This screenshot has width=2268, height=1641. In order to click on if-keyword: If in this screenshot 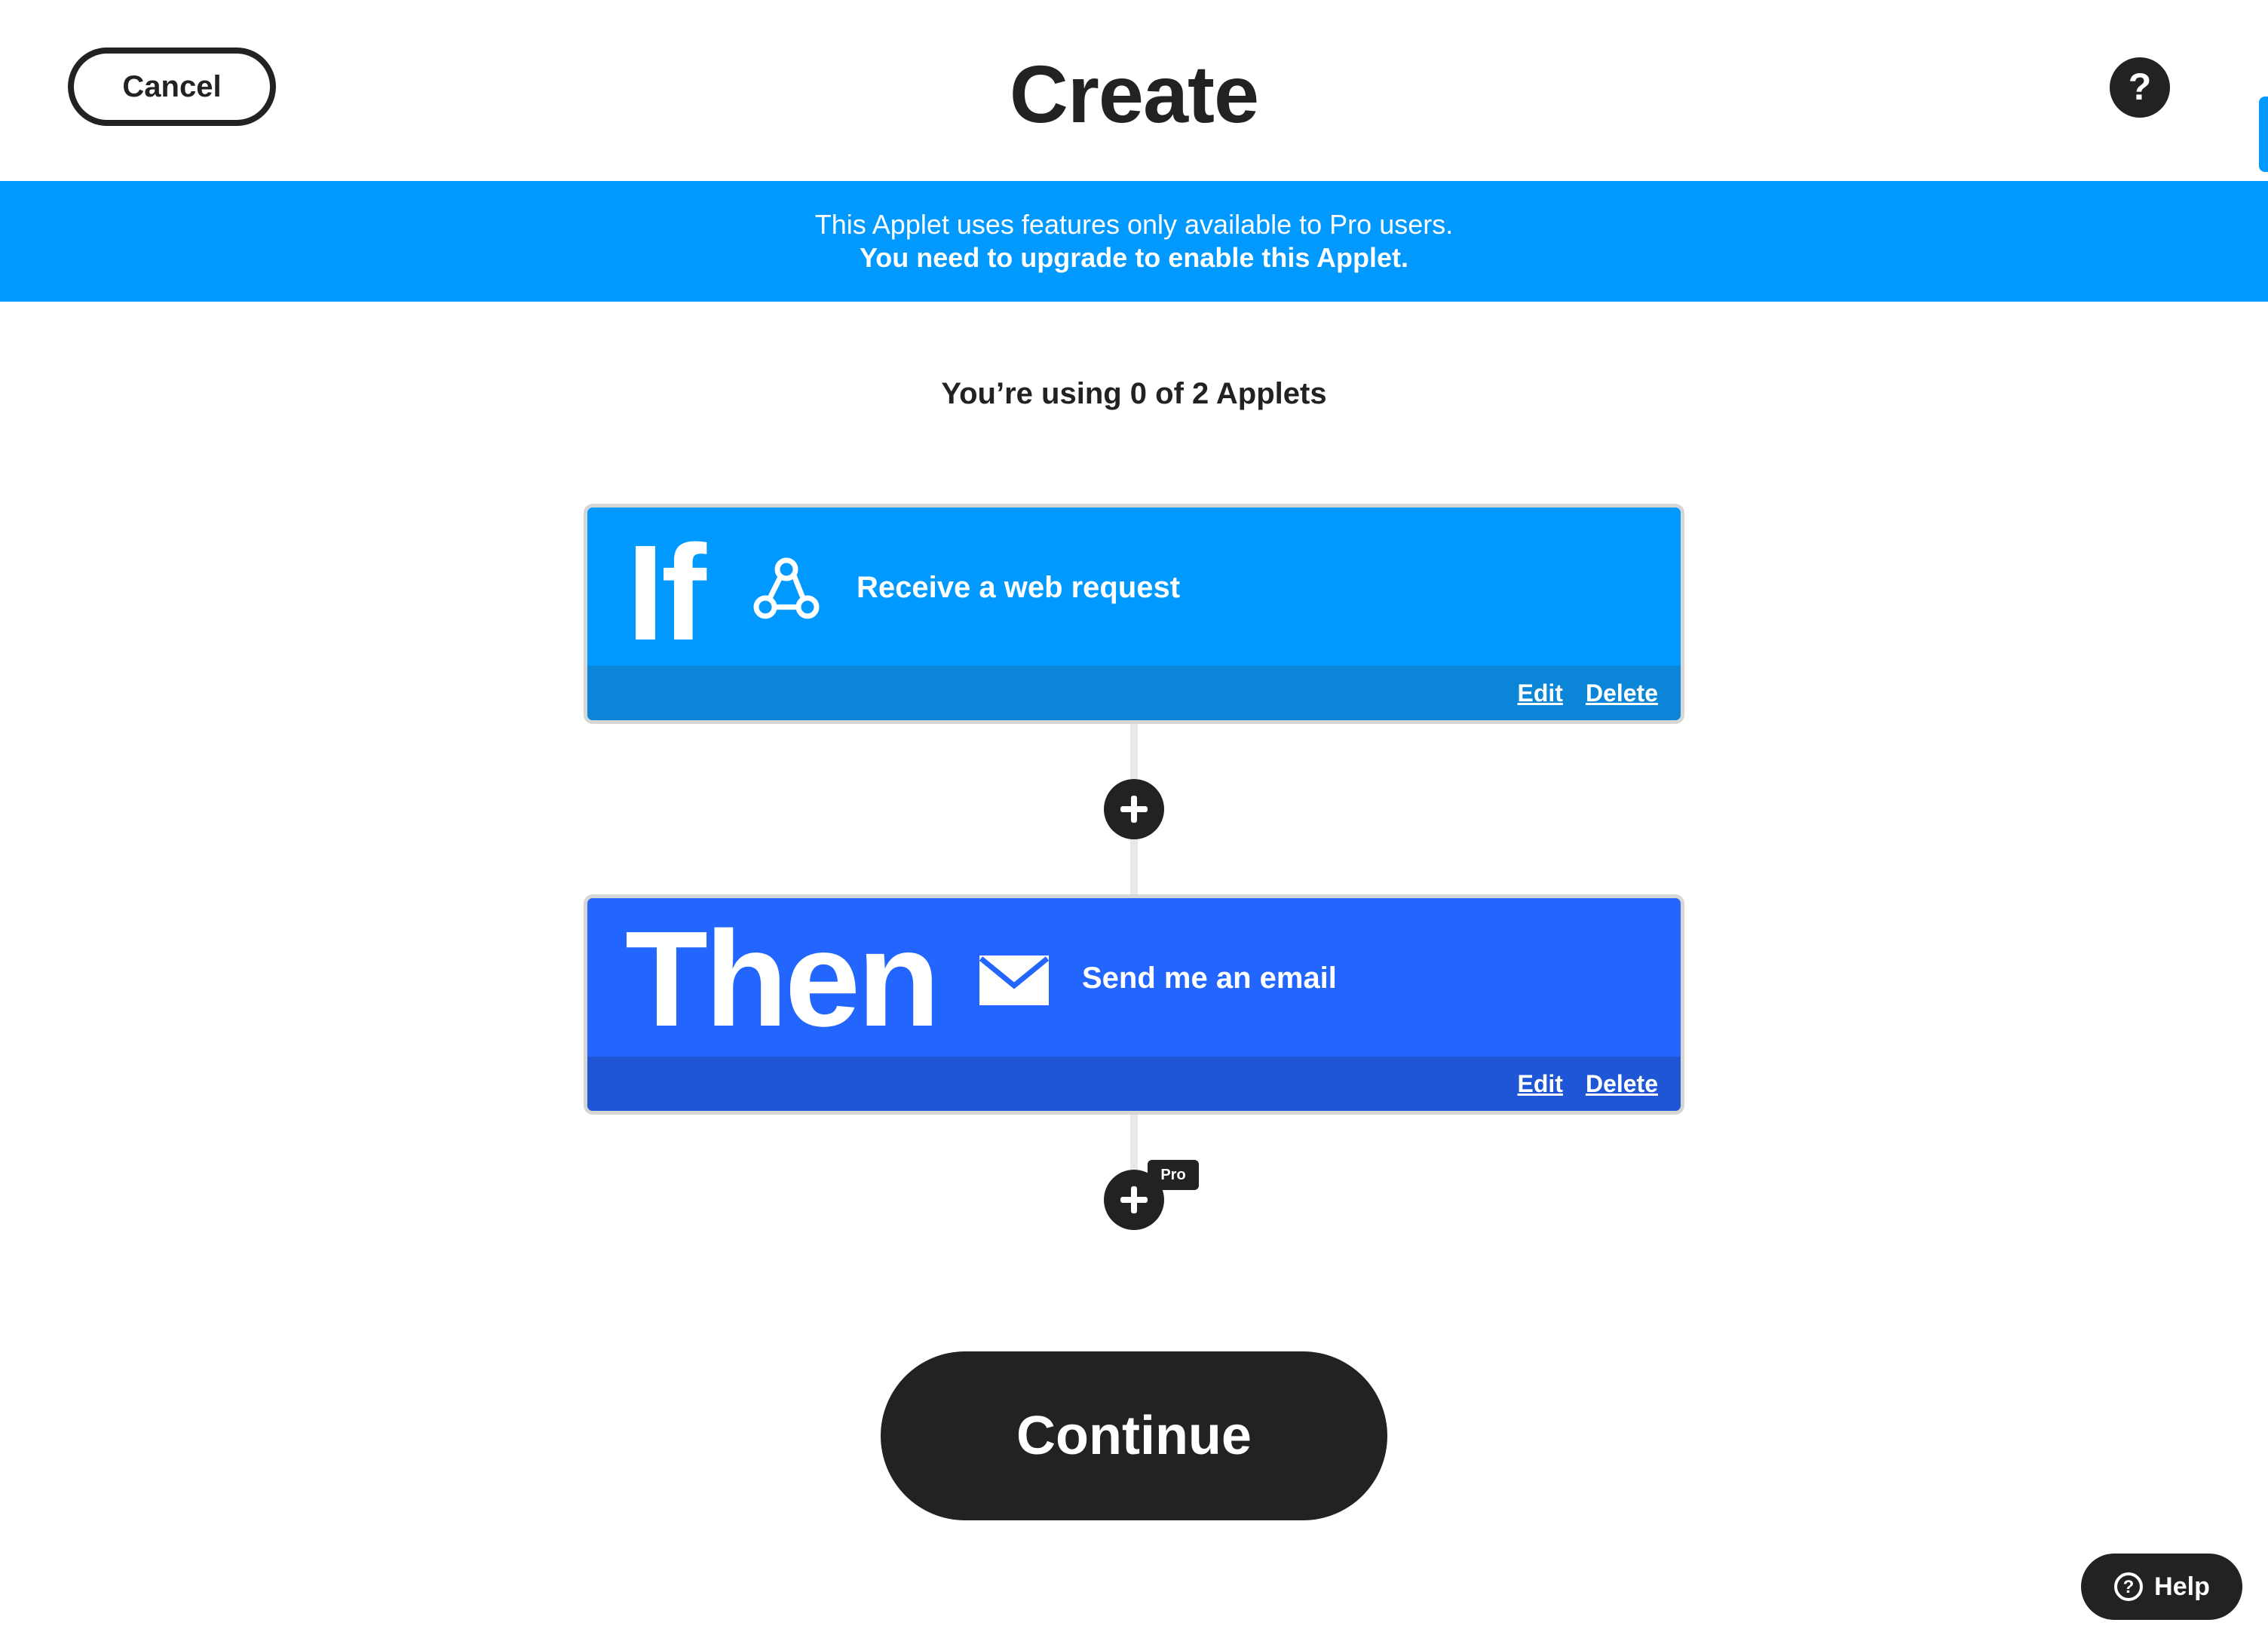, I will do `click(666, 593)`.